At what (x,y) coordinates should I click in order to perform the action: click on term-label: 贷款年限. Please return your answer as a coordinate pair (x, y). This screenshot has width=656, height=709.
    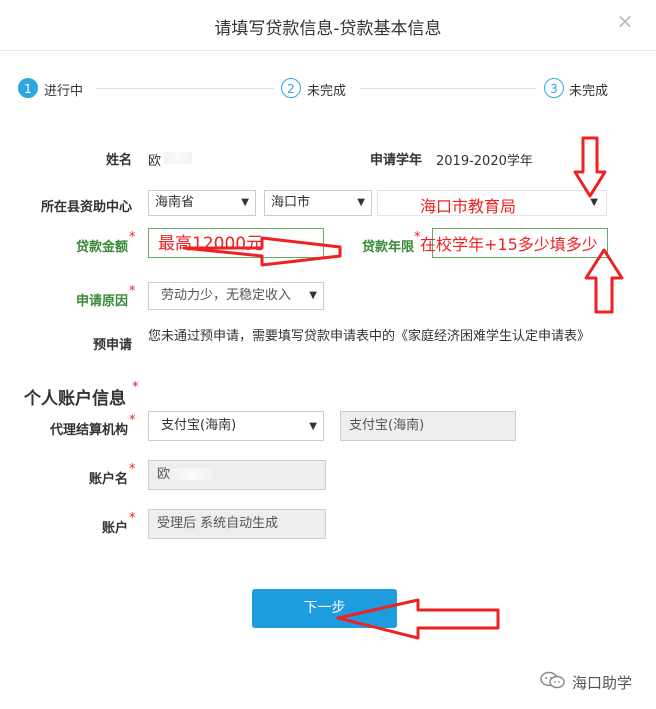
    Looking at the image, I should click on (387, 247).